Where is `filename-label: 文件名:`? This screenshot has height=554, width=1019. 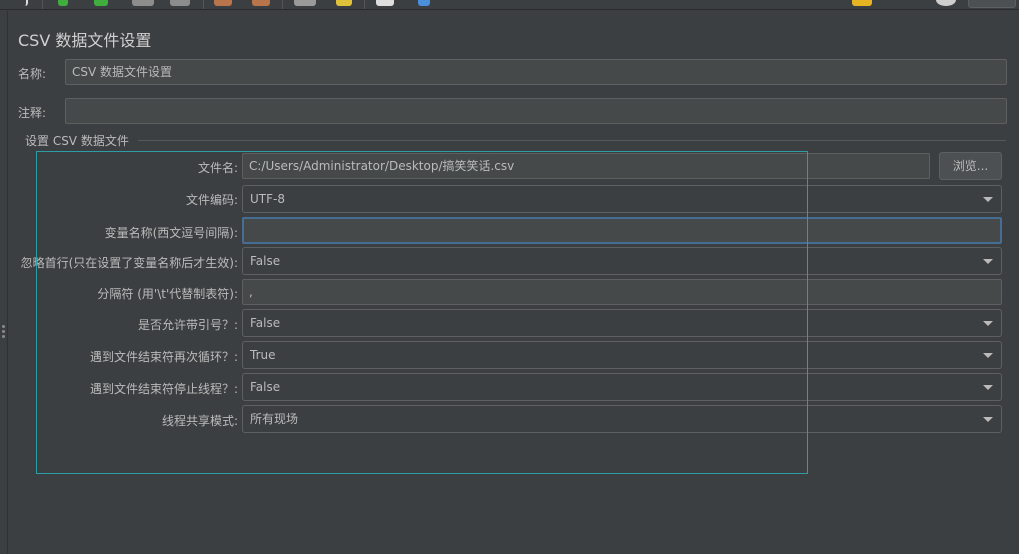
filename-label: 文件名: is located at coordinates (217, 168).